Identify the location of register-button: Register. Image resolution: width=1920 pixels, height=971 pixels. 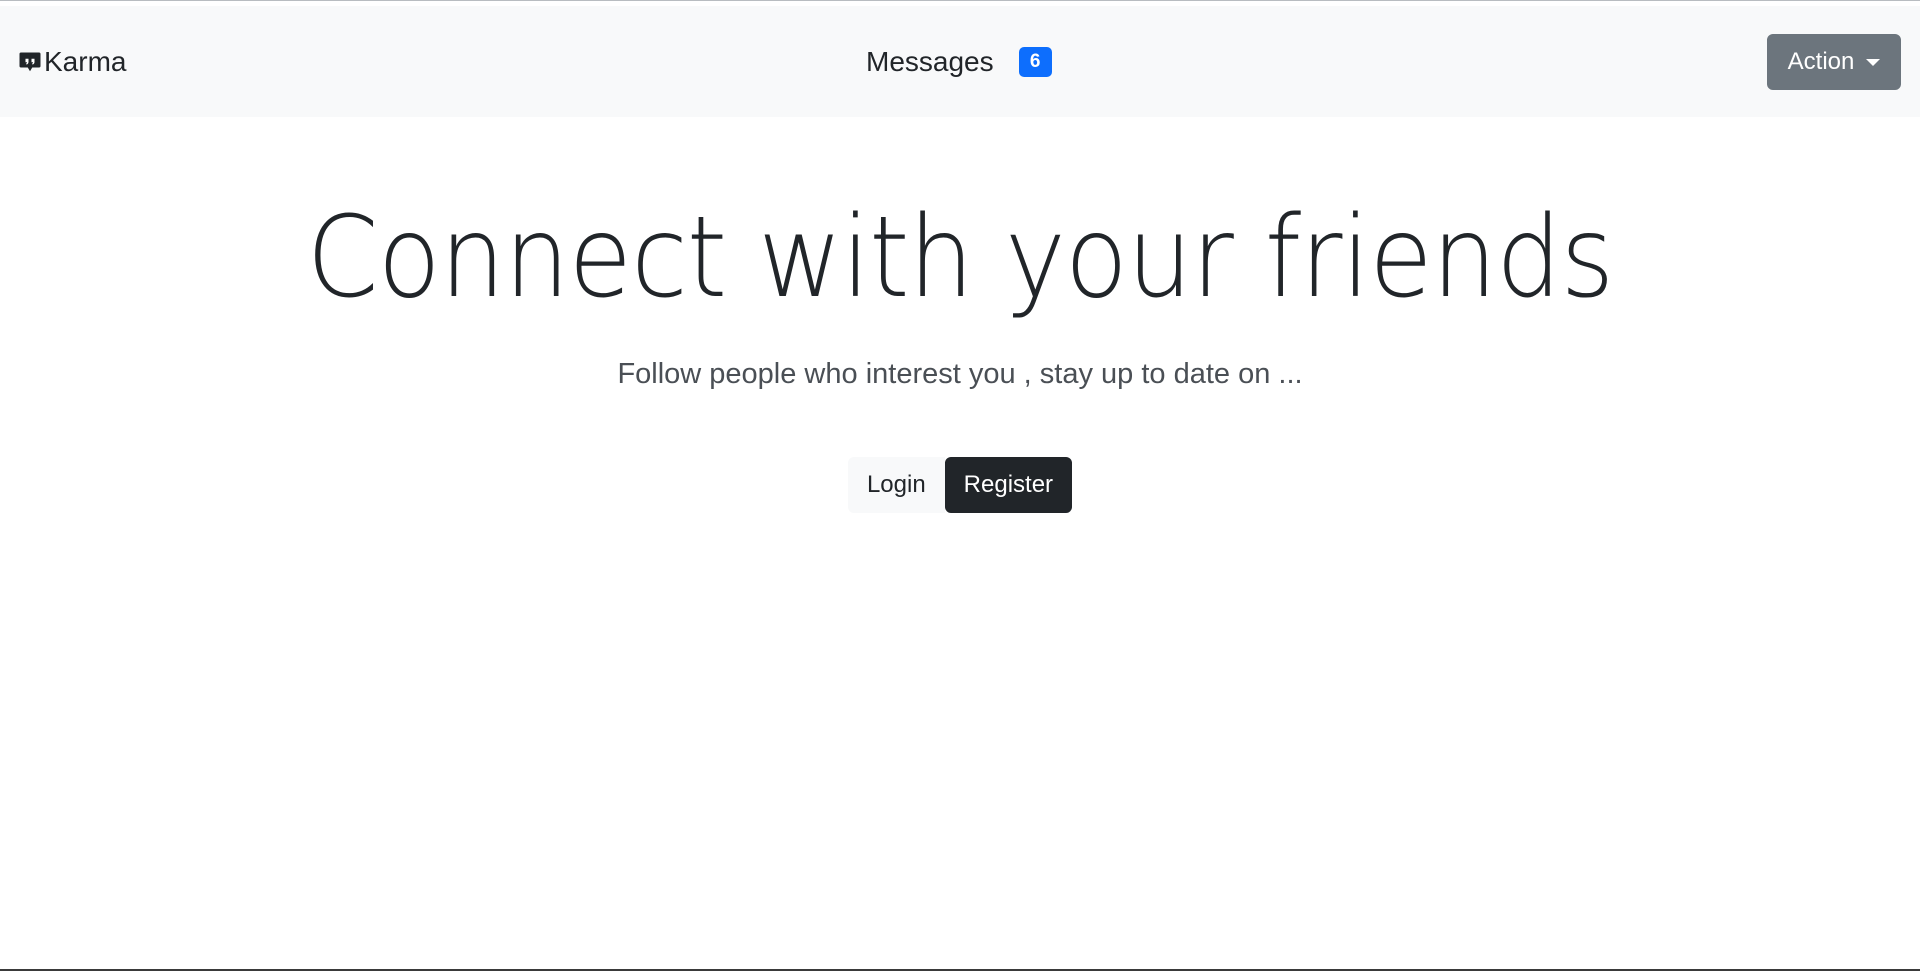
(1008, 485).